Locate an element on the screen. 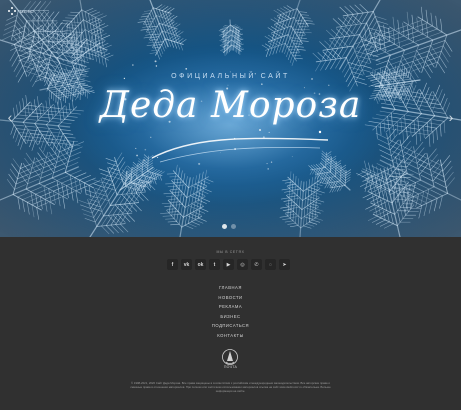 This screenshot has height=410, width=461. pochta-logo-caption: ПОЧТА is located at coordinates (230, 367).